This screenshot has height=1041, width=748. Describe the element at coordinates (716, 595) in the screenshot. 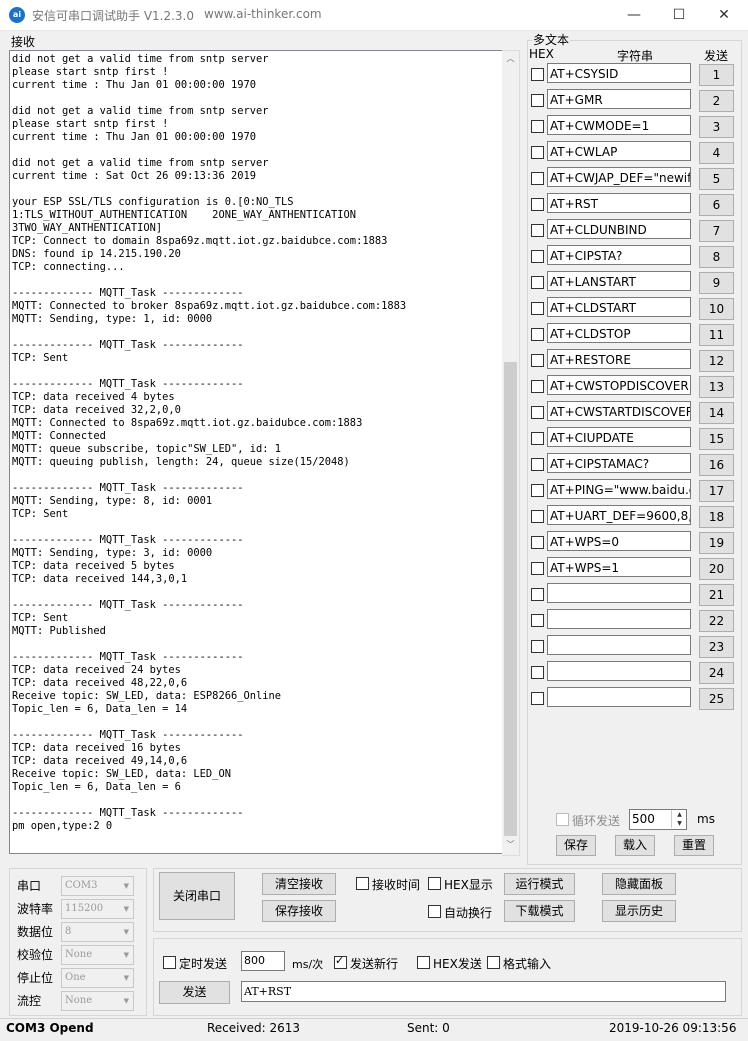

I see `row-send-button: 21` at that location.